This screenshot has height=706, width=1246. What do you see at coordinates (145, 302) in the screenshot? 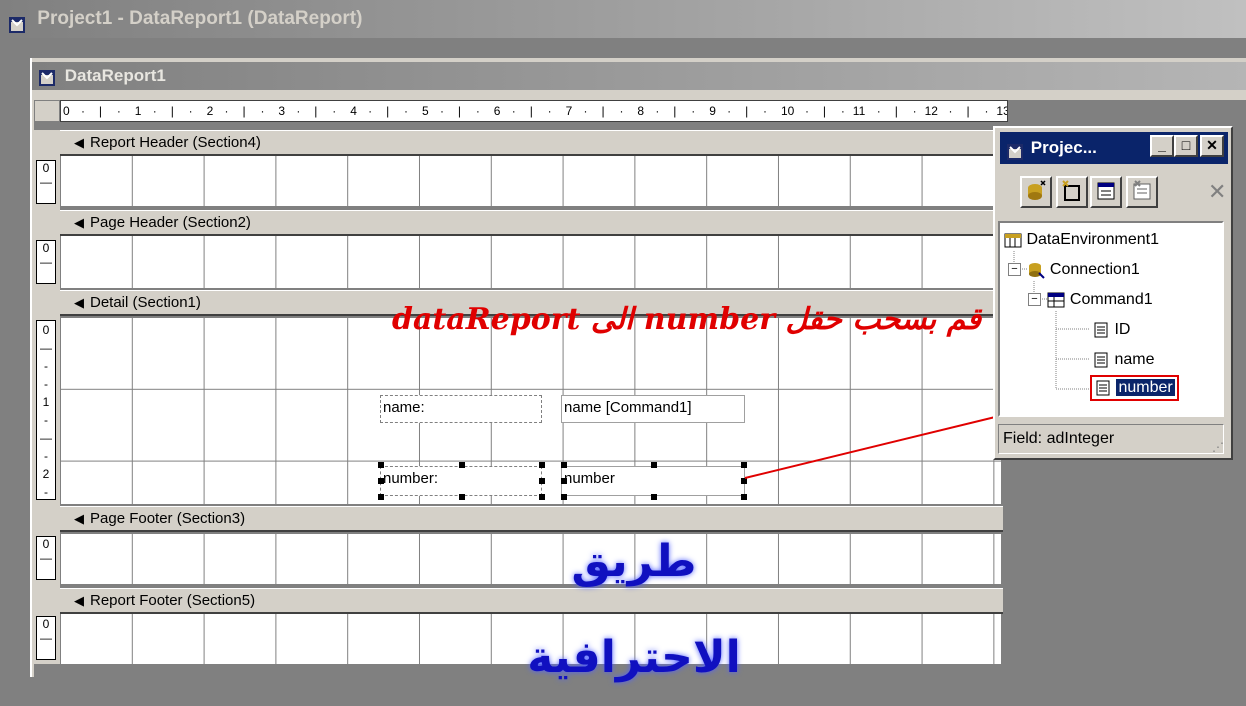
I see `section-label: Detail (Section1)` at bounding box center [145, 302].